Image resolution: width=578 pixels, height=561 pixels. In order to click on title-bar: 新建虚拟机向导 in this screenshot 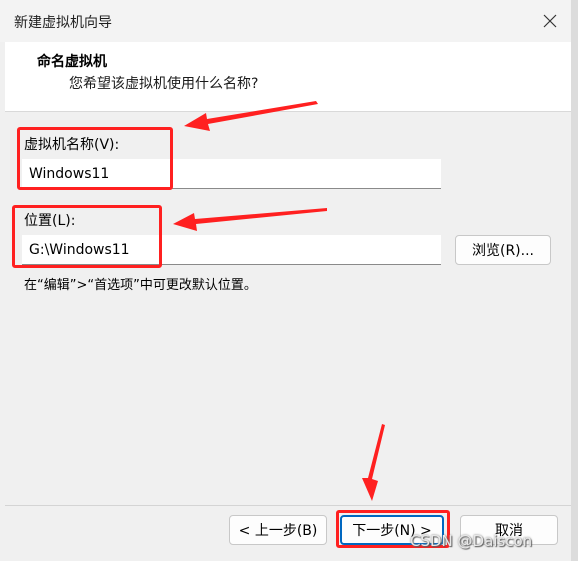, I will do `click(285, 21)`.